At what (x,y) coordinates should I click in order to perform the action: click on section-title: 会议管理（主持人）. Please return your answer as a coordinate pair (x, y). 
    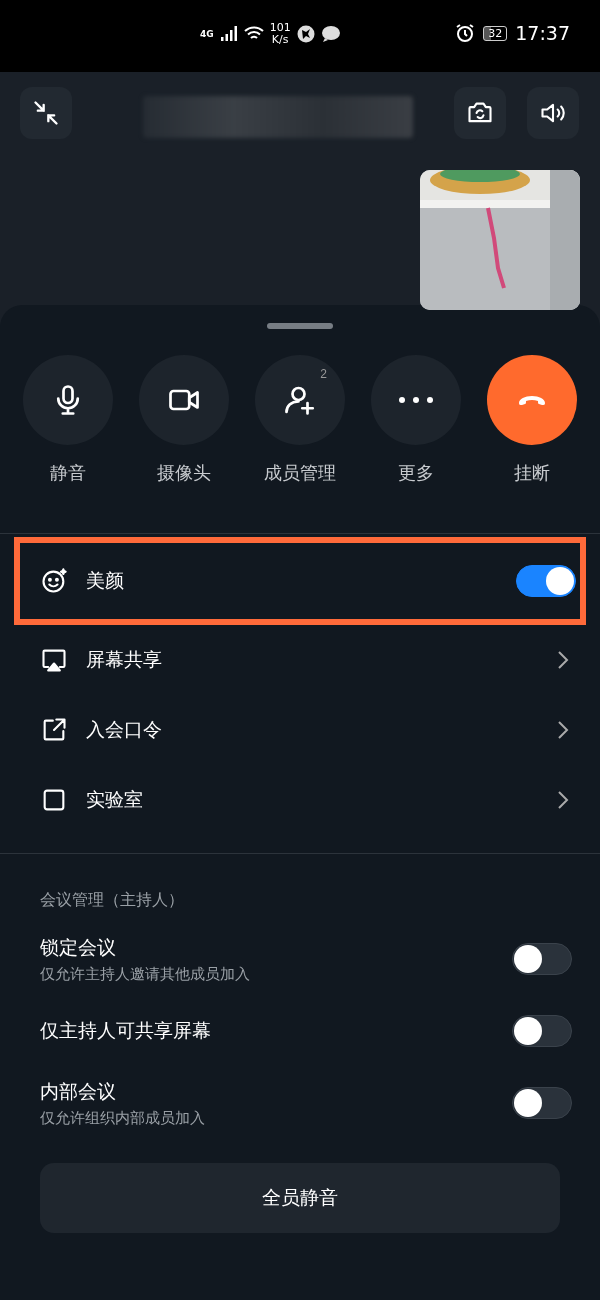
    Looking at the image, I should click on (112, 900).